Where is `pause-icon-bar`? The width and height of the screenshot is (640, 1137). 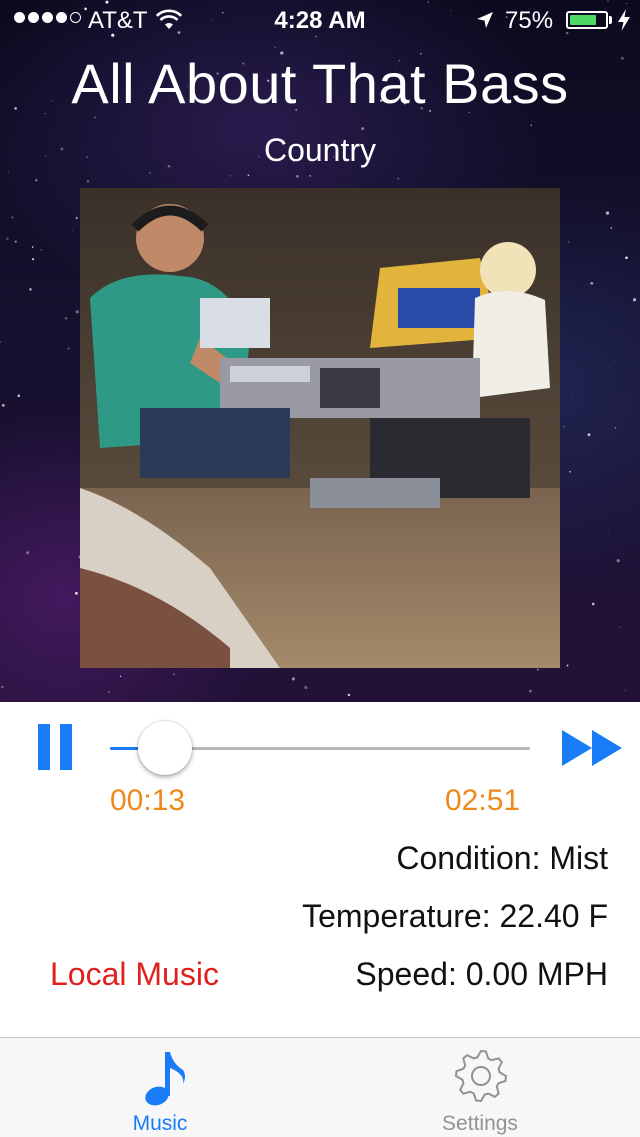 pause-icon-bar is located at coordinates (66, 747).